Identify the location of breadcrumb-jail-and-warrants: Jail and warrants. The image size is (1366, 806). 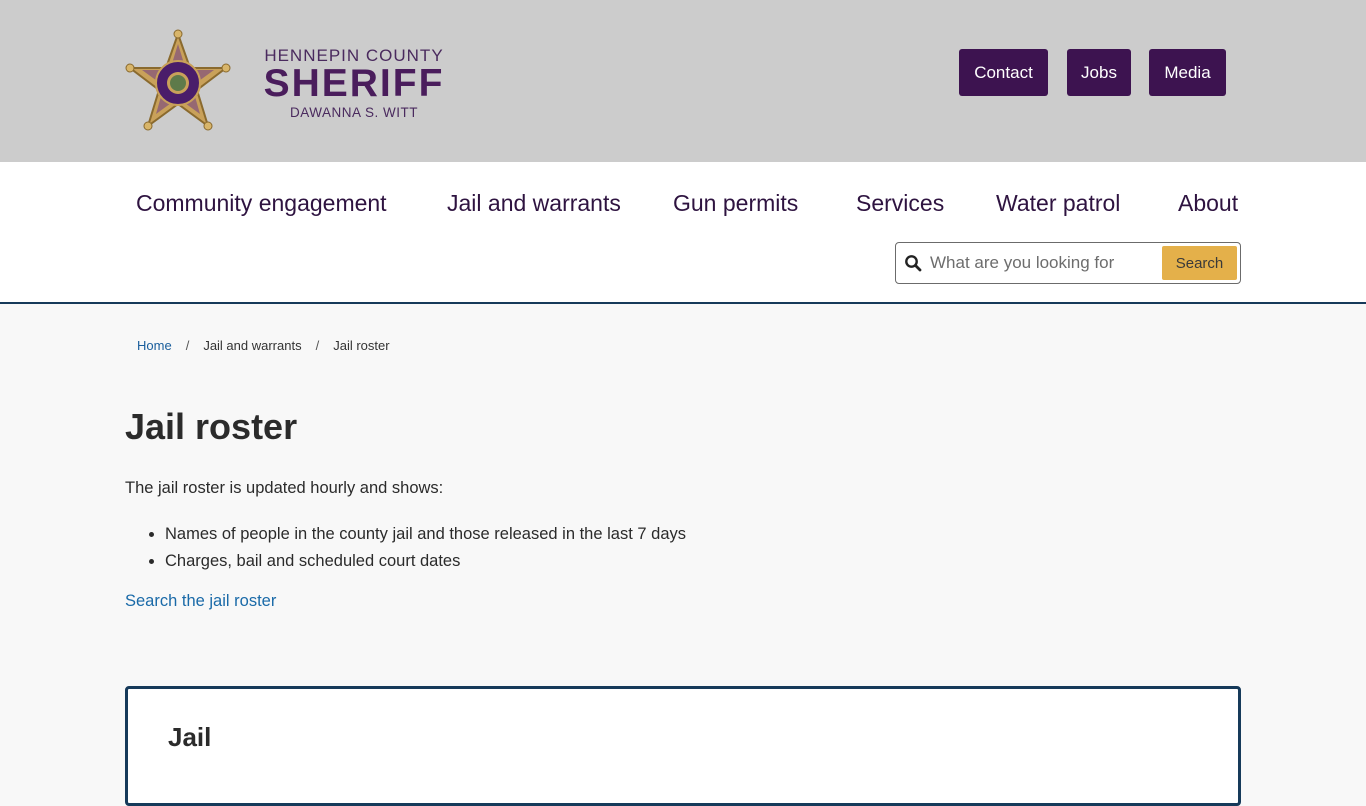
(252, 345).